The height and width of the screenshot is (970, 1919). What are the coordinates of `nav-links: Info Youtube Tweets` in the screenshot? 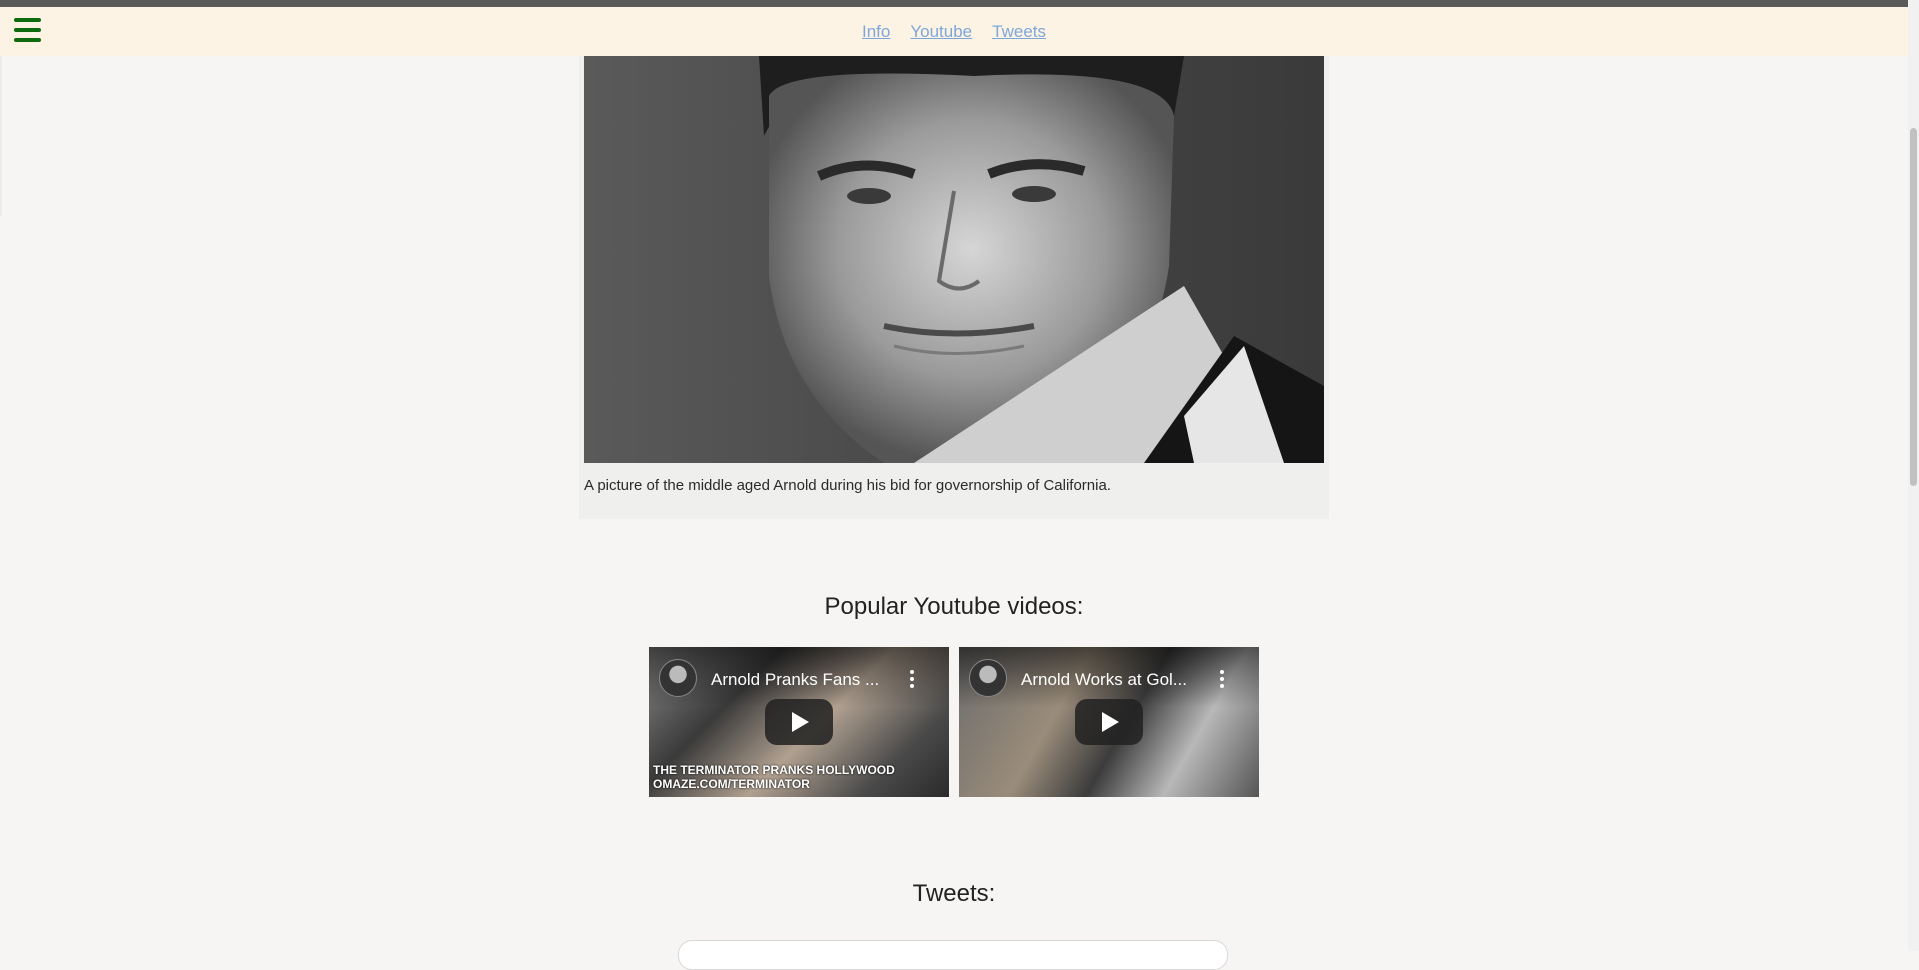 It's located at (954, 32).